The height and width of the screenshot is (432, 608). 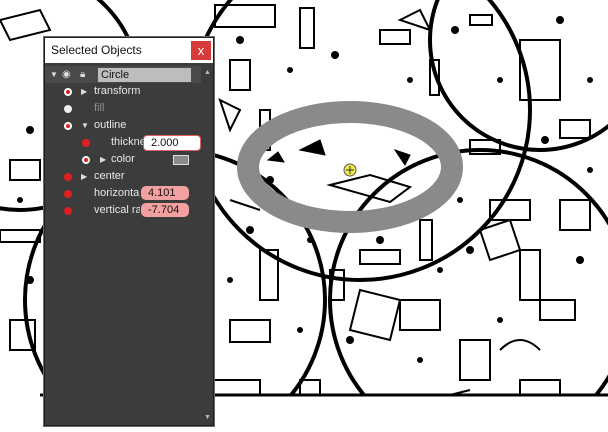 What do you see at coordinates (127, 142) in the screenshot?
I see `row-label: thickne` at bounding box center [127, 142].